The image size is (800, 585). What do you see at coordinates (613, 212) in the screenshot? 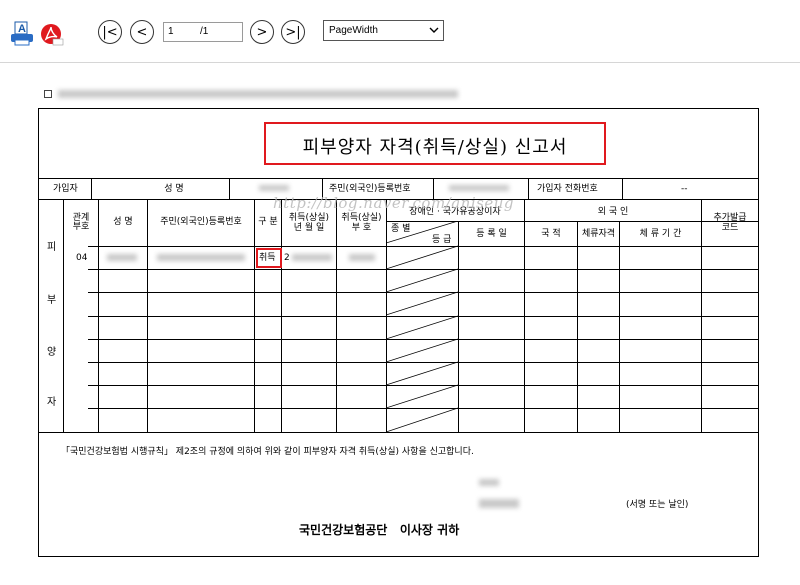
I see `col-foreigner: 외 국 인` at bounding box center [613, 212].